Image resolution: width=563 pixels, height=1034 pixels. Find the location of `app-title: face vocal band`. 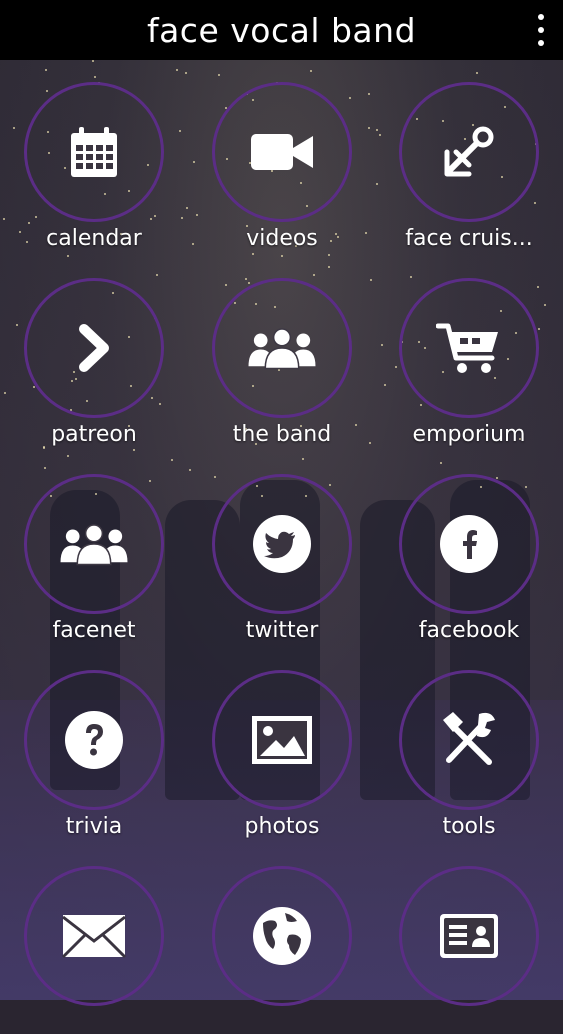

app-title: face vocal band is located at coordinates (281, 30).